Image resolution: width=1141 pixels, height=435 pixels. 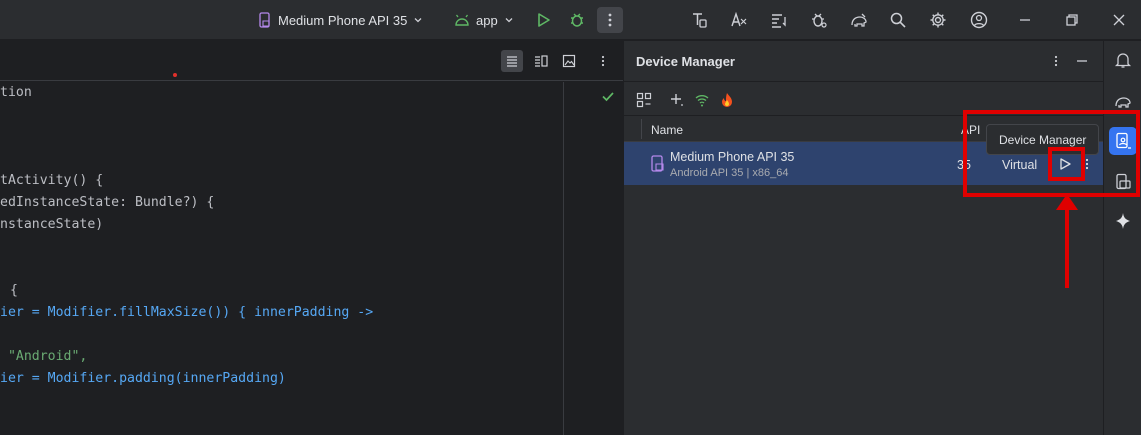 I want to click on device-selector-label: Medium Phone API 35, so click(x=343, y=20).